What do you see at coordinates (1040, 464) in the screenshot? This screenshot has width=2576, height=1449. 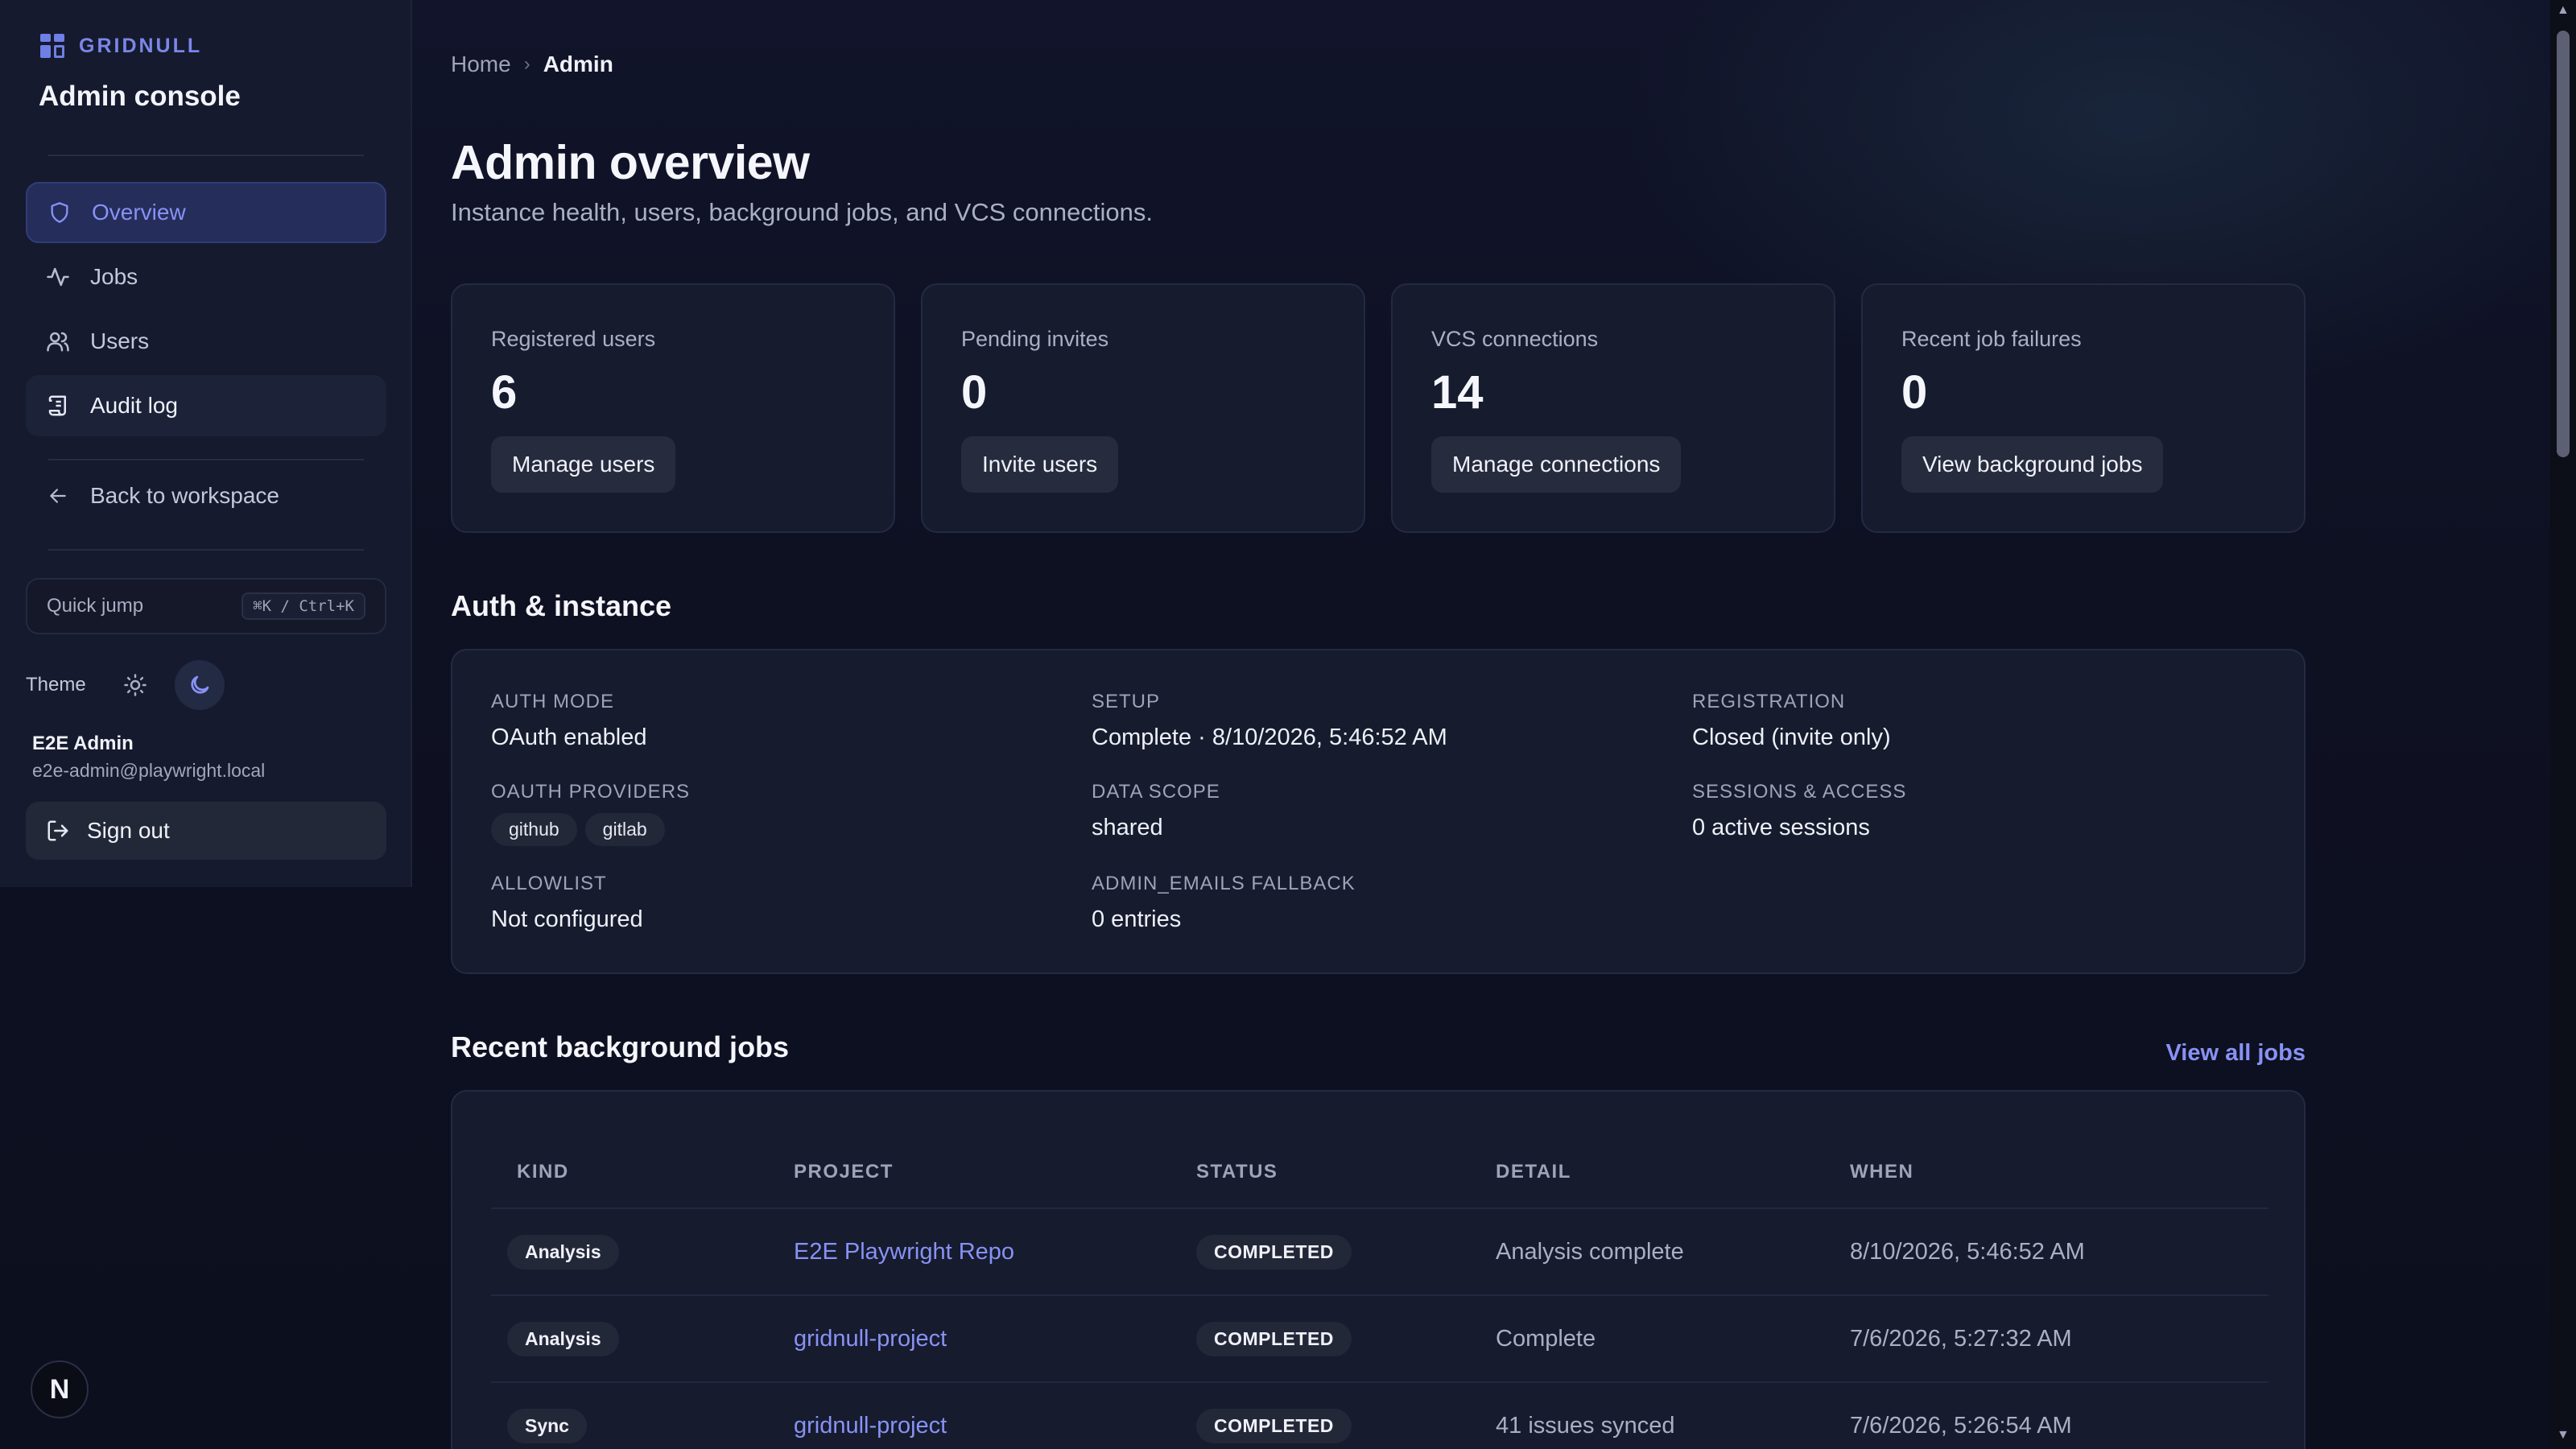 I see `invite-users-button: Invite users` at bounding box center [1040, 464].